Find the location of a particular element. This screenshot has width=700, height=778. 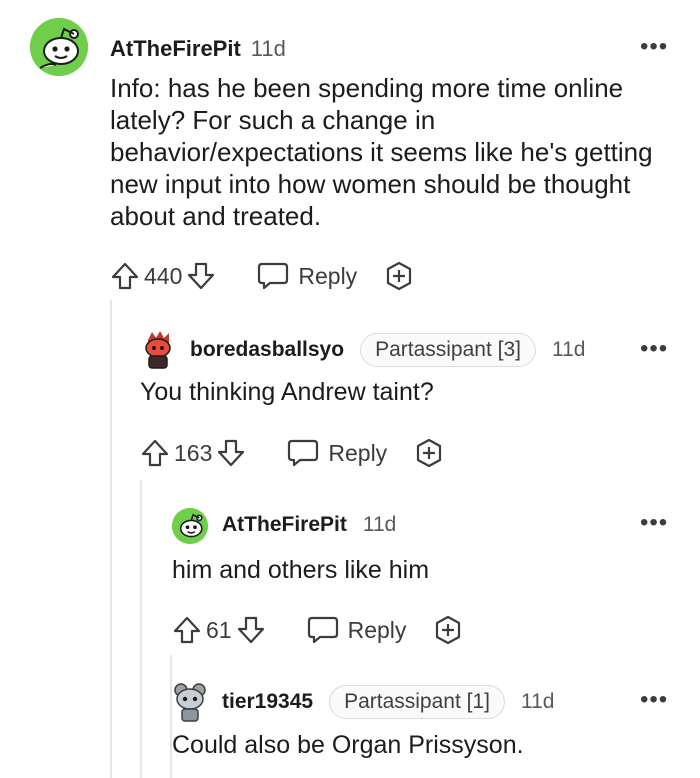

comment-actions: 440 Reply is located at coordinates (262, 276).